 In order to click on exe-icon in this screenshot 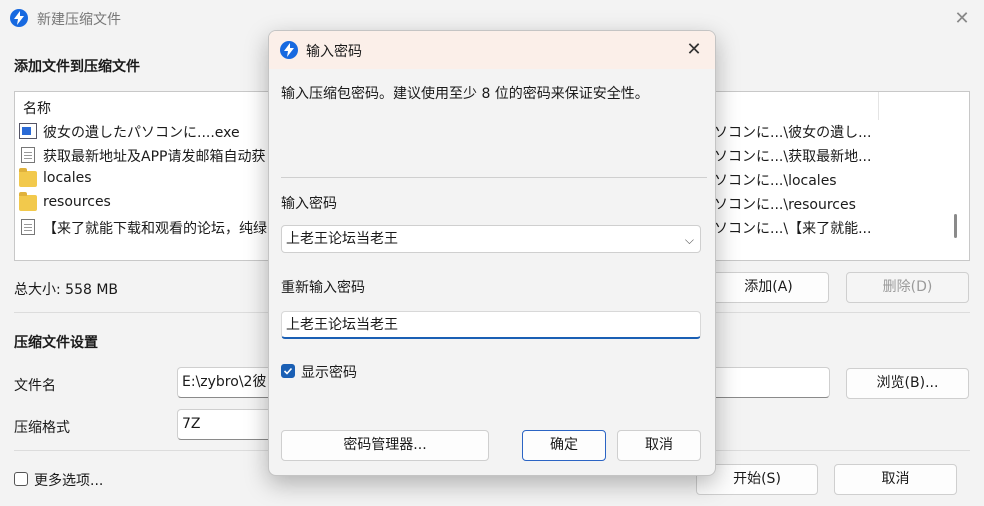, I will do `click(28, 131)`.